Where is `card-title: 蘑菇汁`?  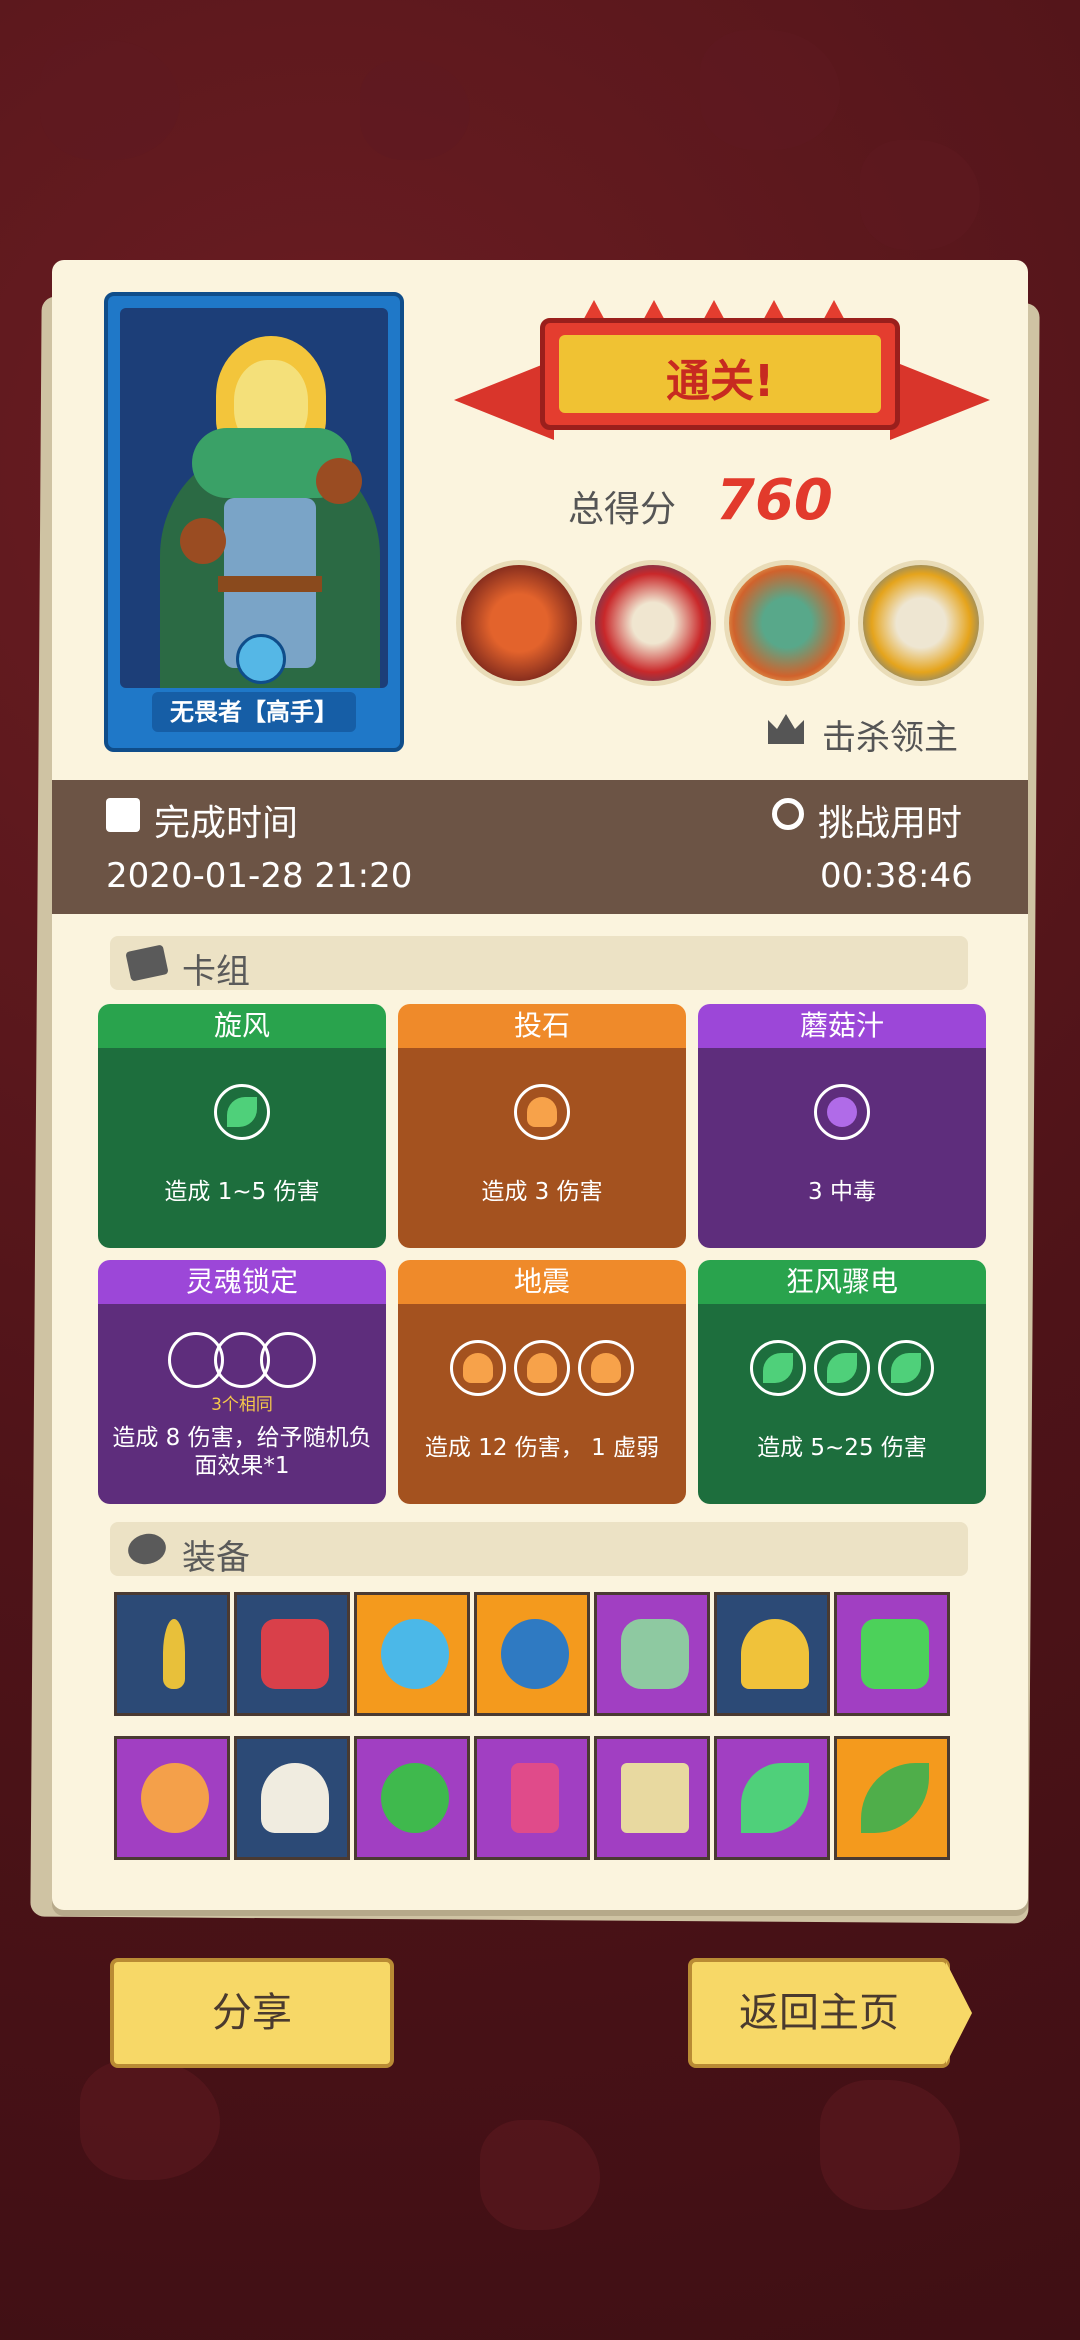
card-title: 蘑菇汁 is located at coordinates (842, 1026).